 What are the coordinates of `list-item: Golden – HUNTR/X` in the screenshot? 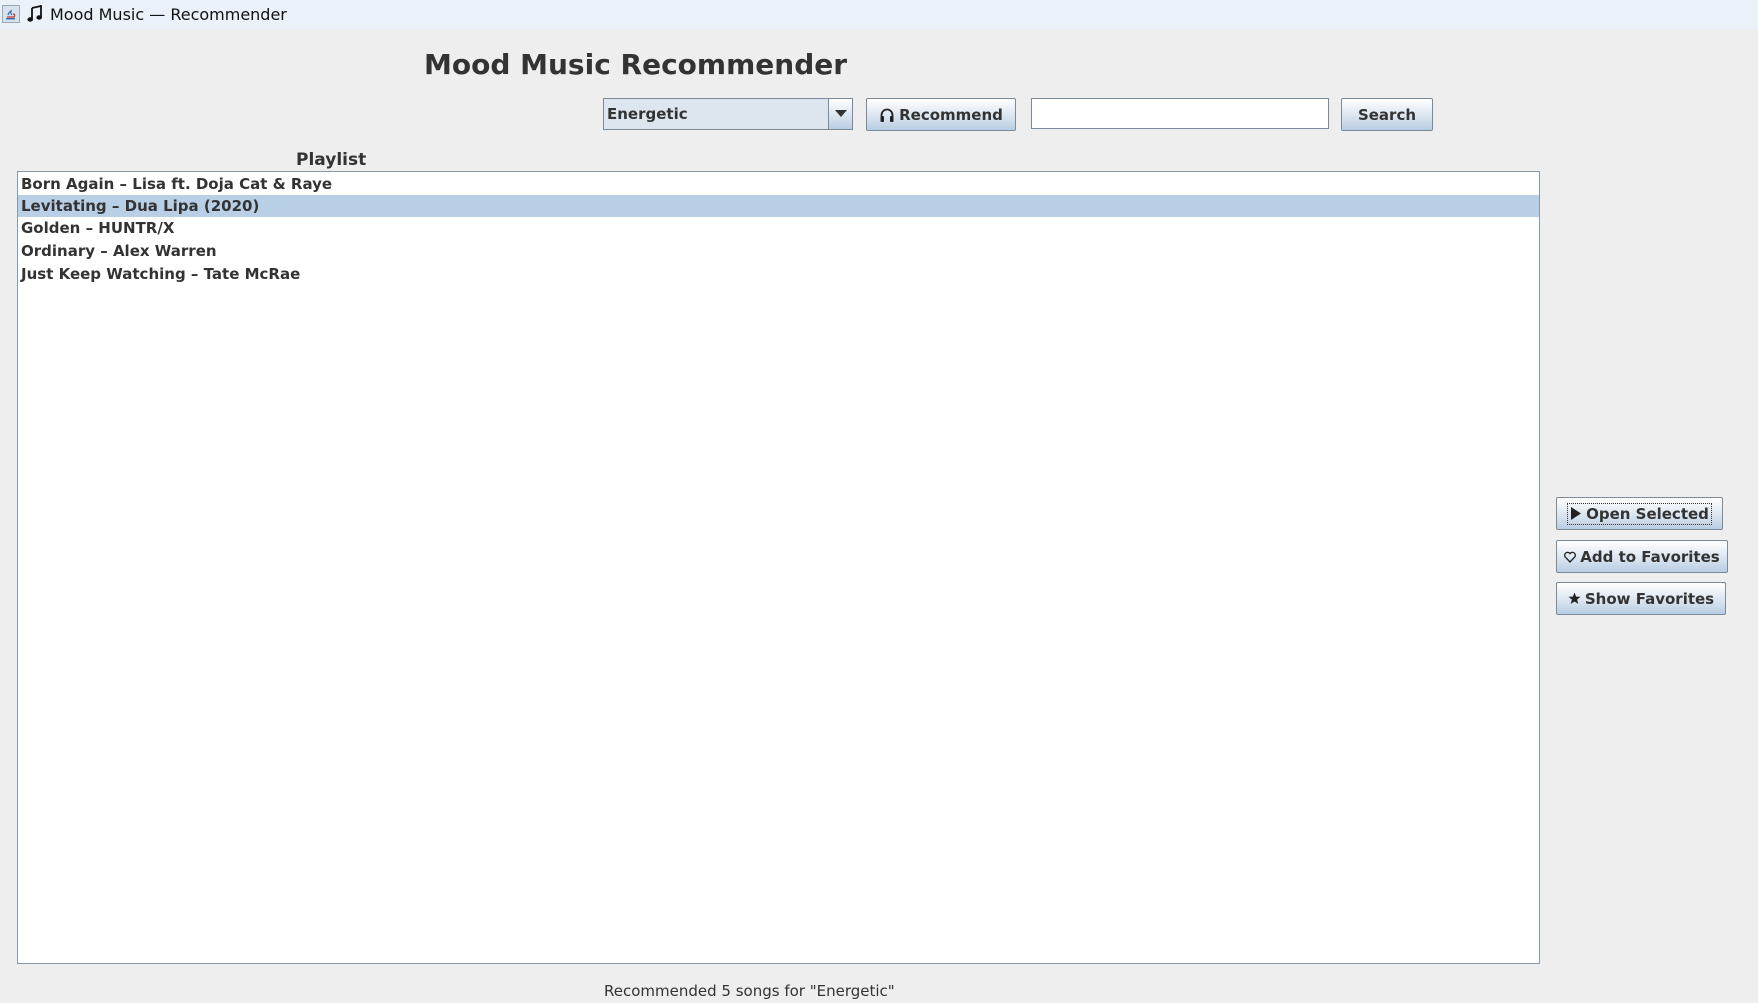 It's located at (778, 228).